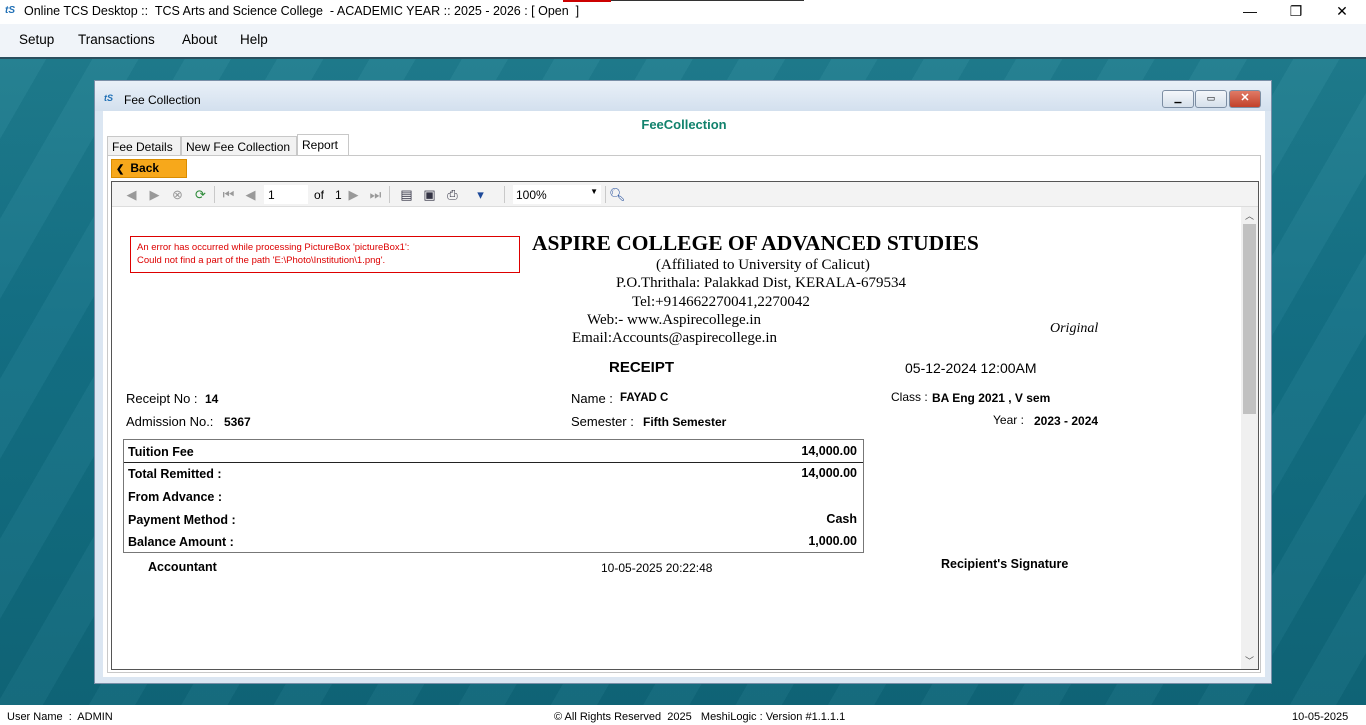  I want to click on fee-label: Payment Method :, so click(182, 520).